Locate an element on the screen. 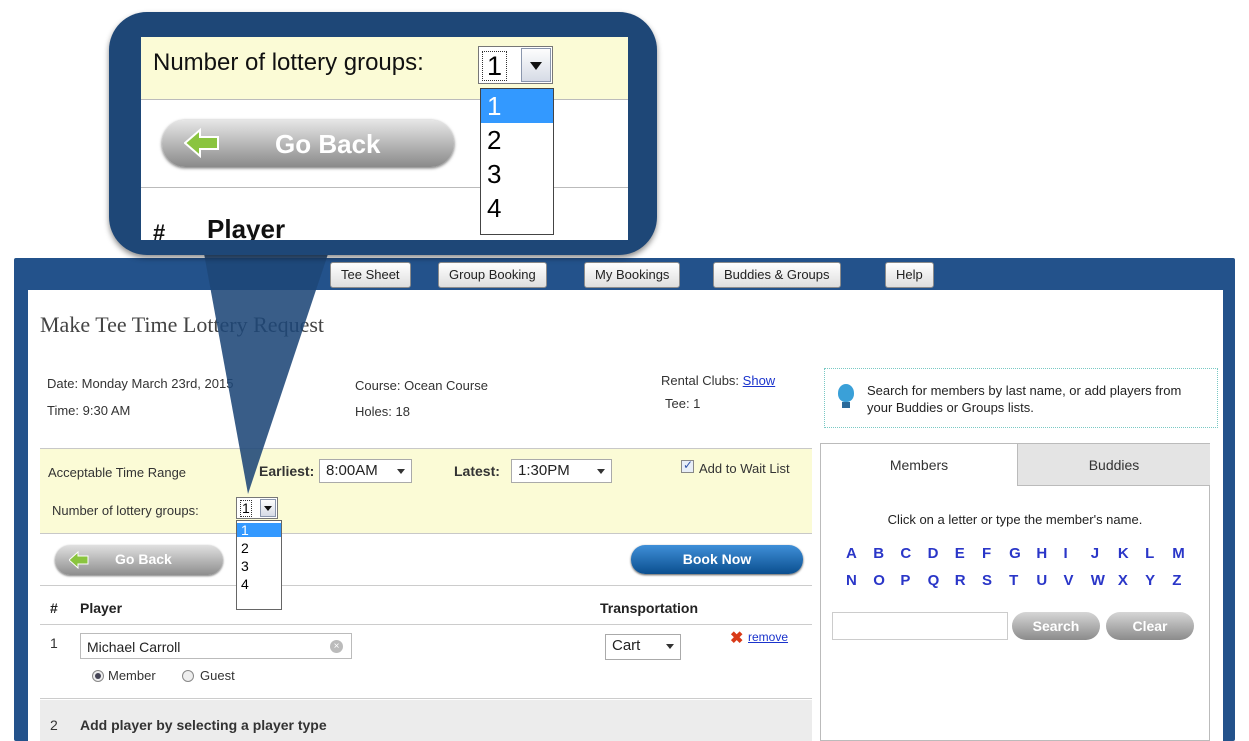 The image size is (1249, 741). zoom-go-back-button: Go Back is located at coordinates (308, 143).